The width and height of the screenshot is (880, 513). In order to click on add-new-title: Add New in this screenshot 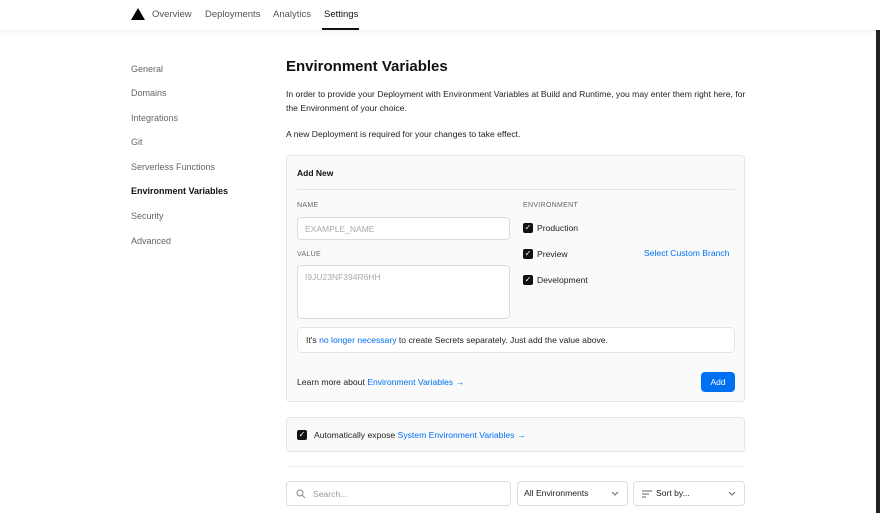, I will do `click(315, 173)`.